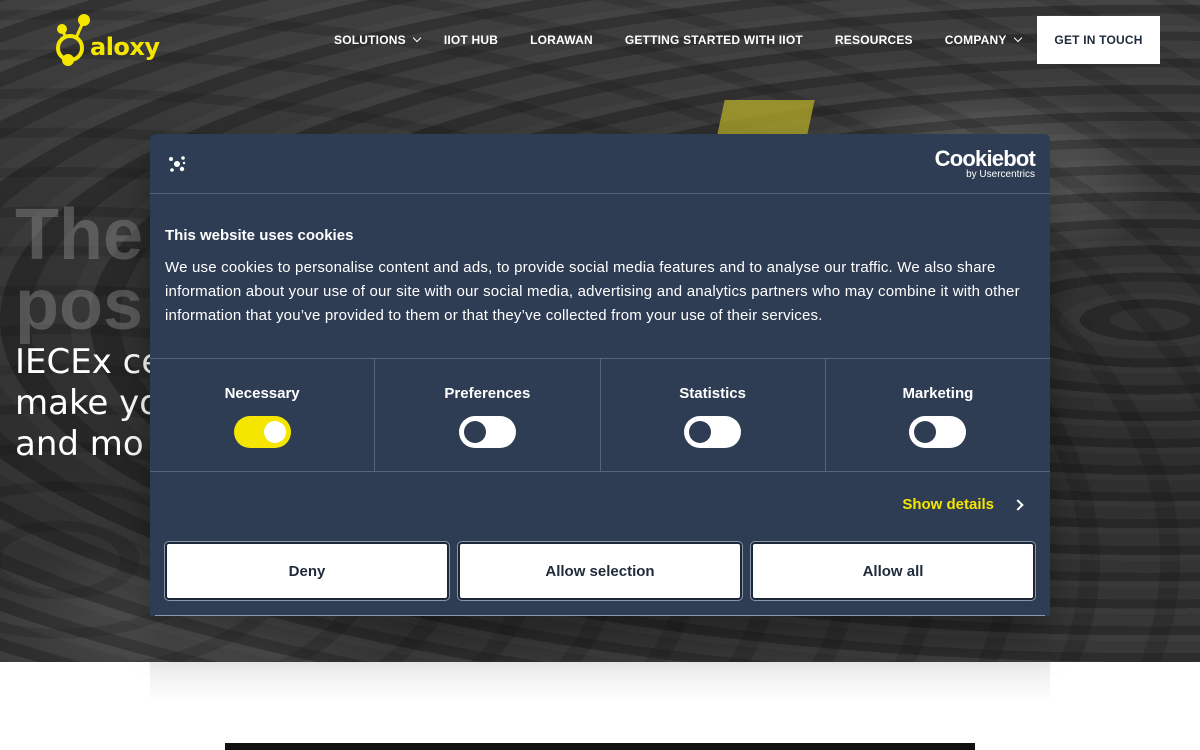 This screenshot has height=750, width=1200. What do you see at coordinates (600, 746) in the screenshot?
I see `video-embed-top` at bounding box center [600, 746].